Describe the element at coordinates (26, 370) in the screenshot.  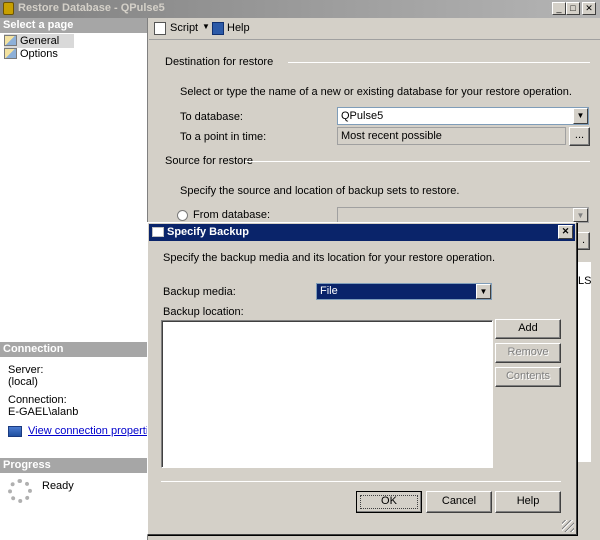
I see `server-label: Server:` at that location.